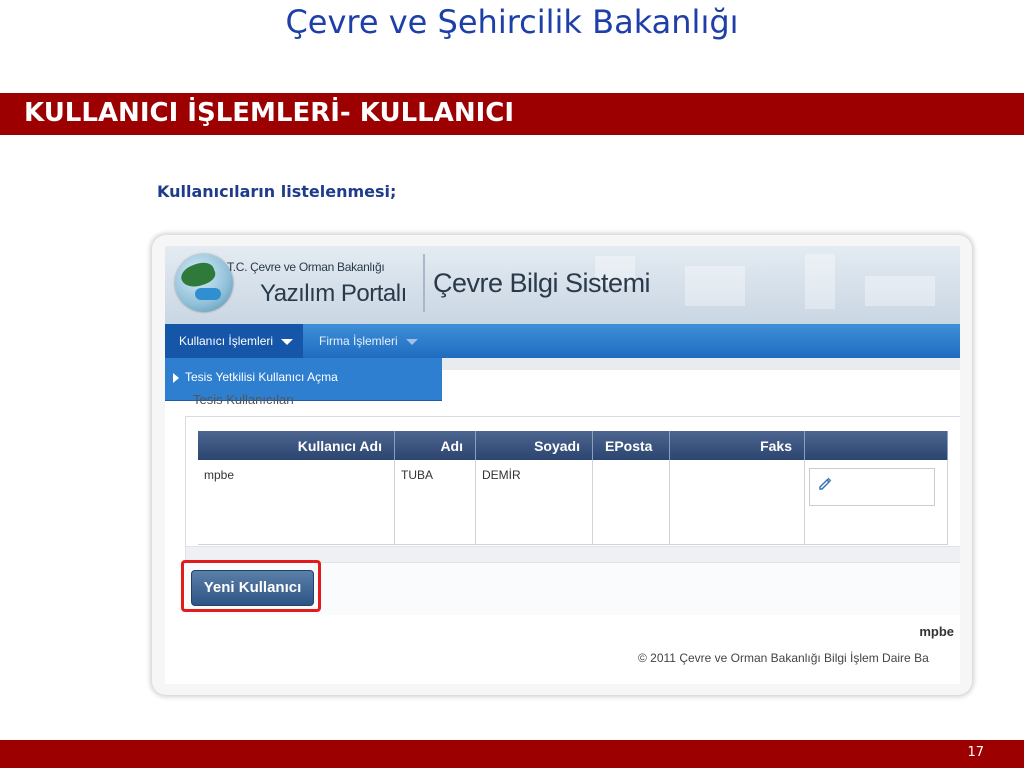 This screenshot has height=768, width=1024. Describe the element at coordinates (631, 502) in the screenshot. I see `cell-email` at that location.